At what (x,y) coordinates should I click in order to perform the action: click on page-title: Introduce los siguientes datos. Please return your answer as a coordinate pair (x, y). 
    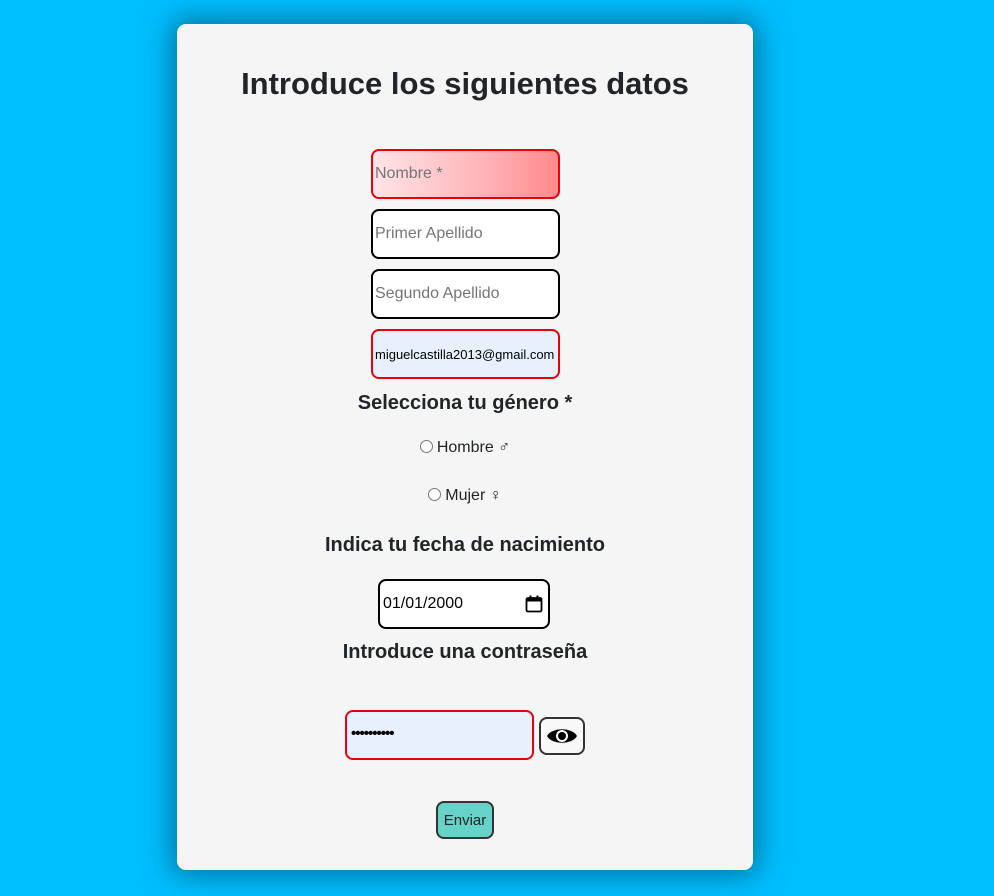
    Looking at the image, I should click on (465, 83).